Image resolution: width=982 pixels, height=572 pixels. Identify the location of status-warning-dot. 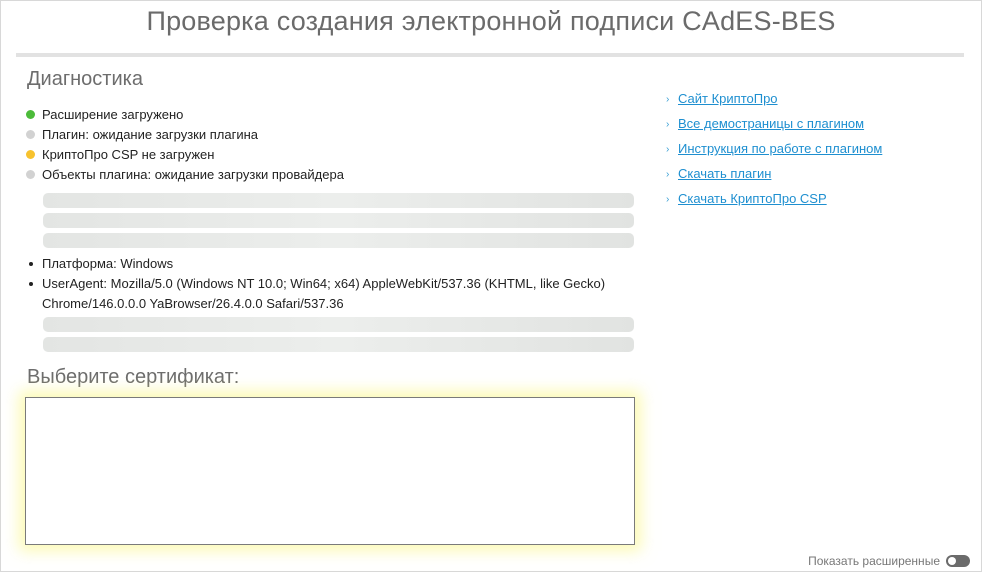
(30, 154).